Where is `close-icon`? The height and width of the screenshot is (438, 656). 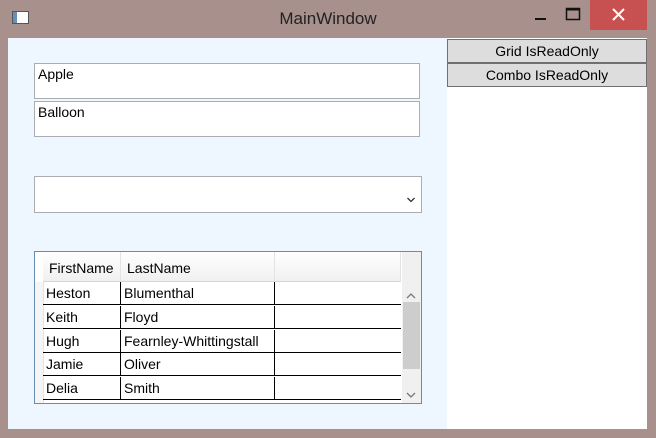 close-icon is located at coordinates (618, 14).